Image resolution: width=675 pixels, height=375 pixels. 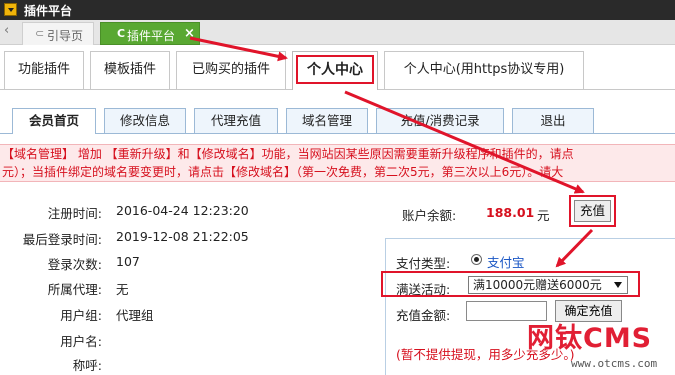 I want to click on main-tab-highlight: 个人中心, so click(x=335, y=69).